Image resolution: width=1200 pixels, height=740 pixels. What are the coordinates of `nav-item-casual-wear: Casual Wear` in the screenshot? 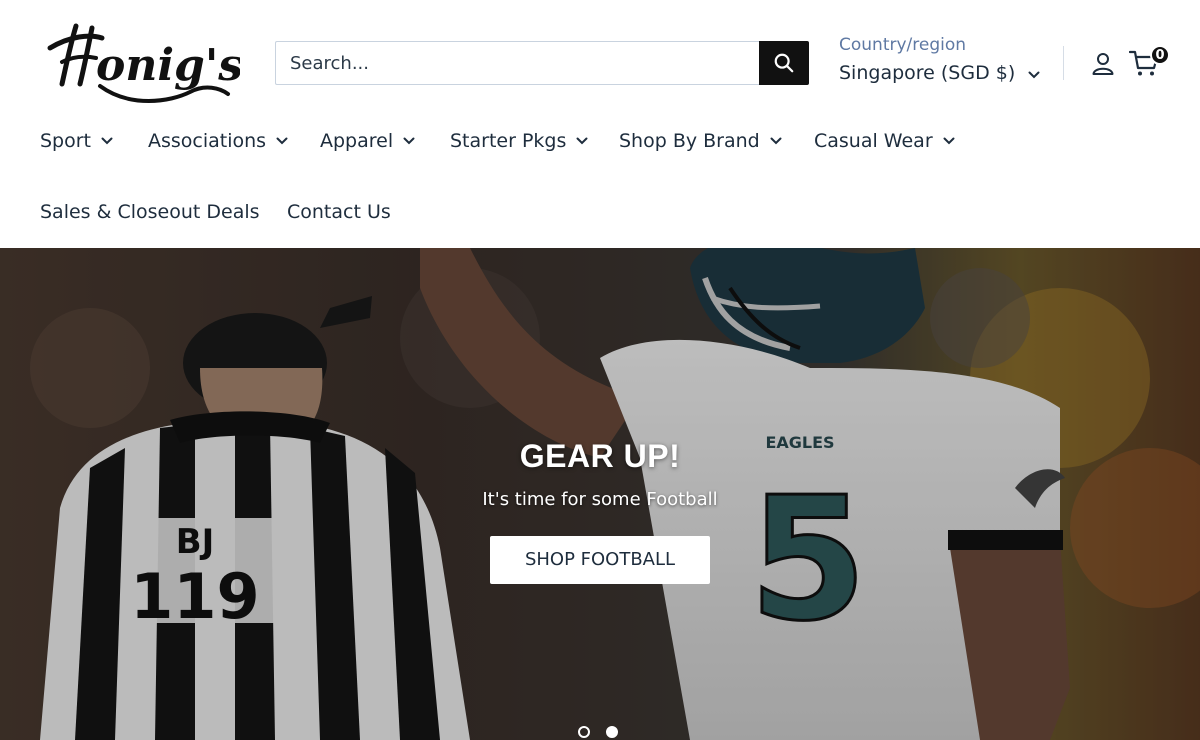 It's located at (884, 141).